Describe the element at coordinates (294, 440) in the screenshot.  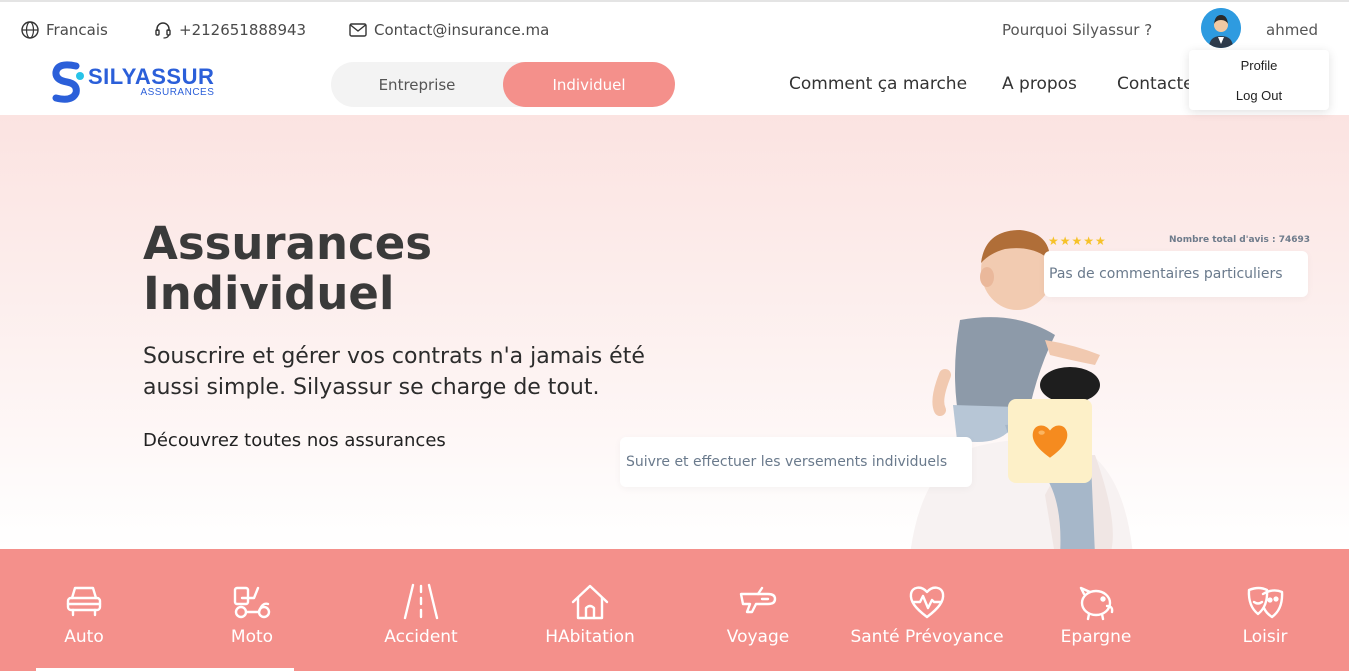
I see `discover-all-insurances-link: Découvrez toutes nos assurances` at that location.